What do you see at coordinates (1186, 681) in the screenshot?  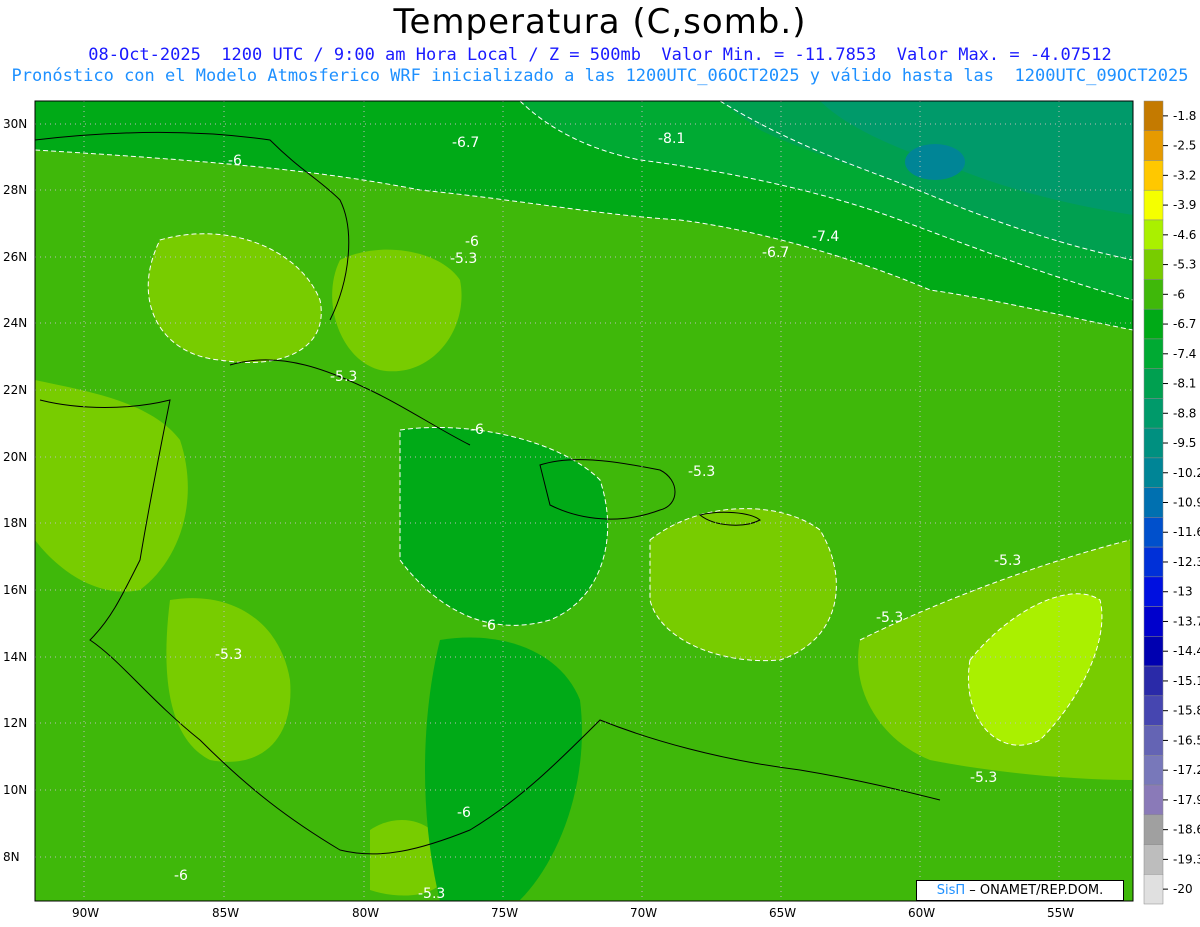 I see `colorbar-label: -15.1` at bounding box center [1186, 681].